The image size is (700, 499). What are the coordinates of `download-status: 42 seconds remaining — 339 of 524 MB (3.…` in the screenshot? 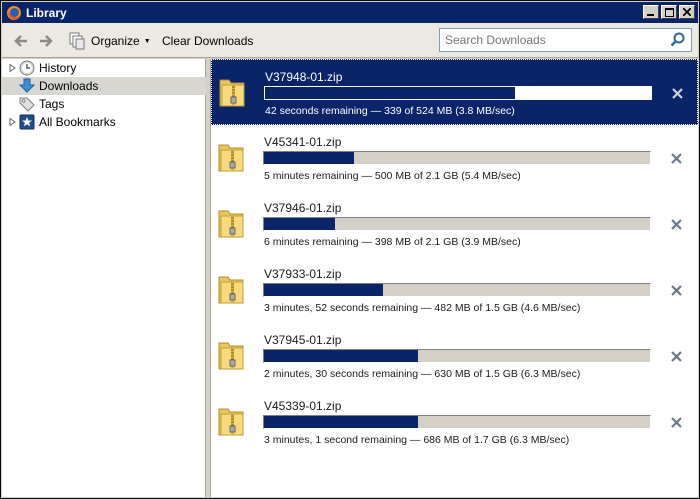 It's located at (390, 111).